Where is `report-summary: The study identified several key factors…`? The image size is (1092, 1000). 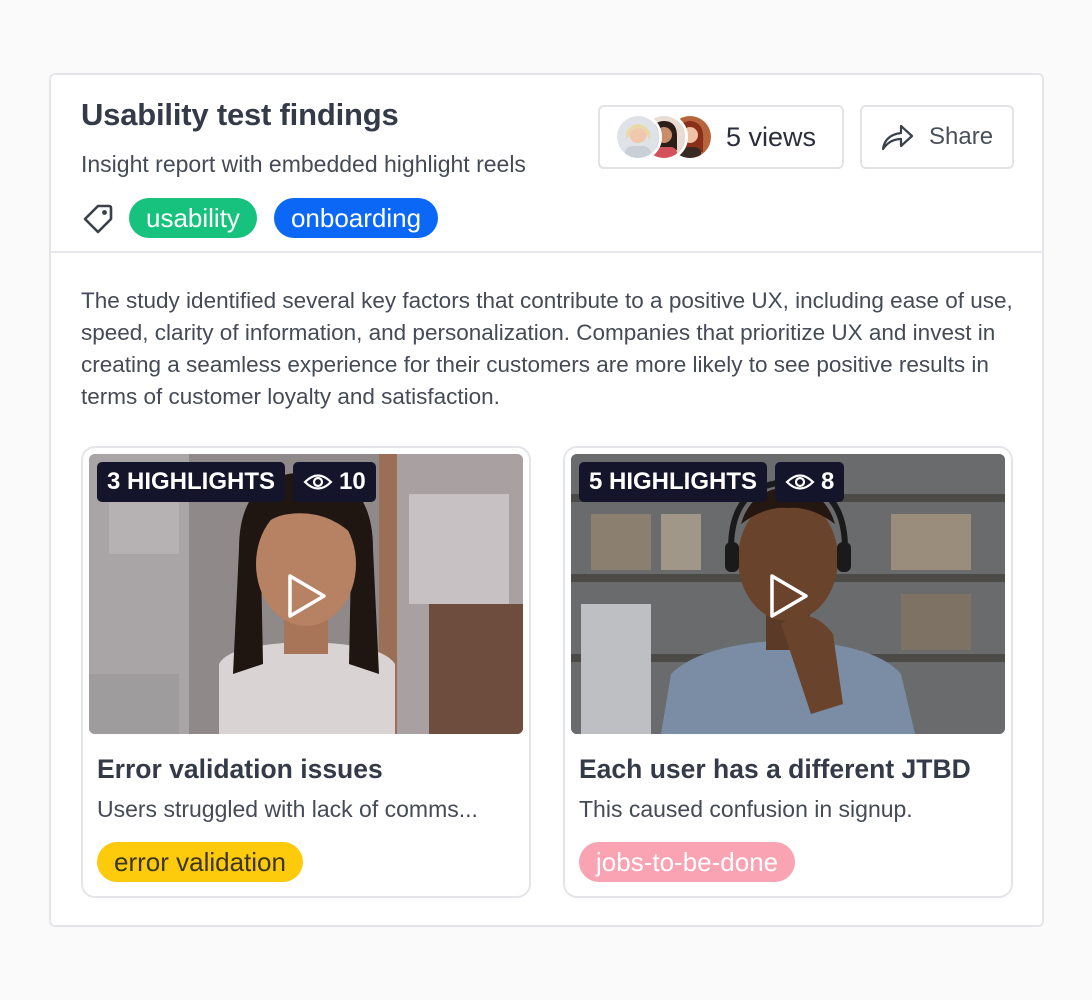
report-summary: The study identified several key factors… is located at coordinates (547, 348).